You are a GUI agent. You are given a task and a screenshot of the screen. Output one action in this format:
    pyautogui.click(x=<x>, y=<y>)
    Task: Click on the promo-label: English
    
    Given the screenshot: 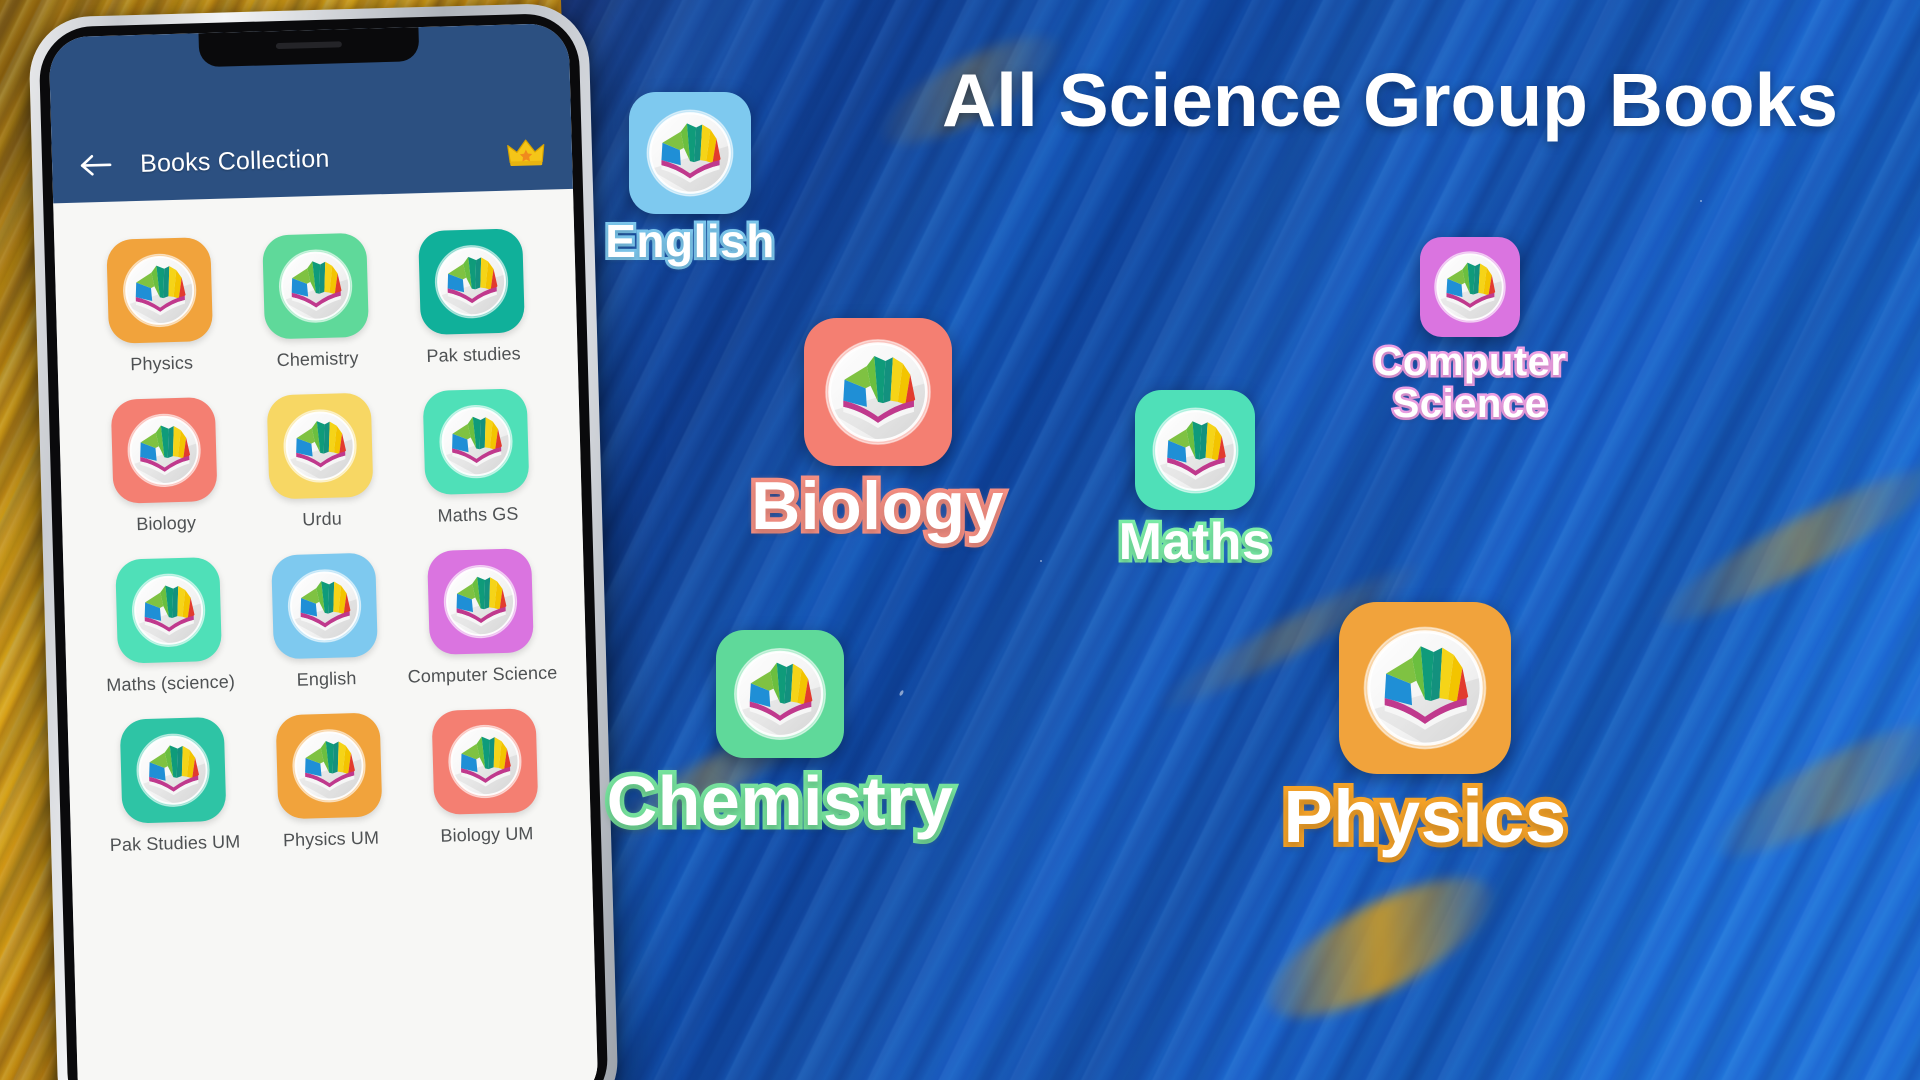 What is the action you would take?
    pyautogui.click(x=689, y=241)
    